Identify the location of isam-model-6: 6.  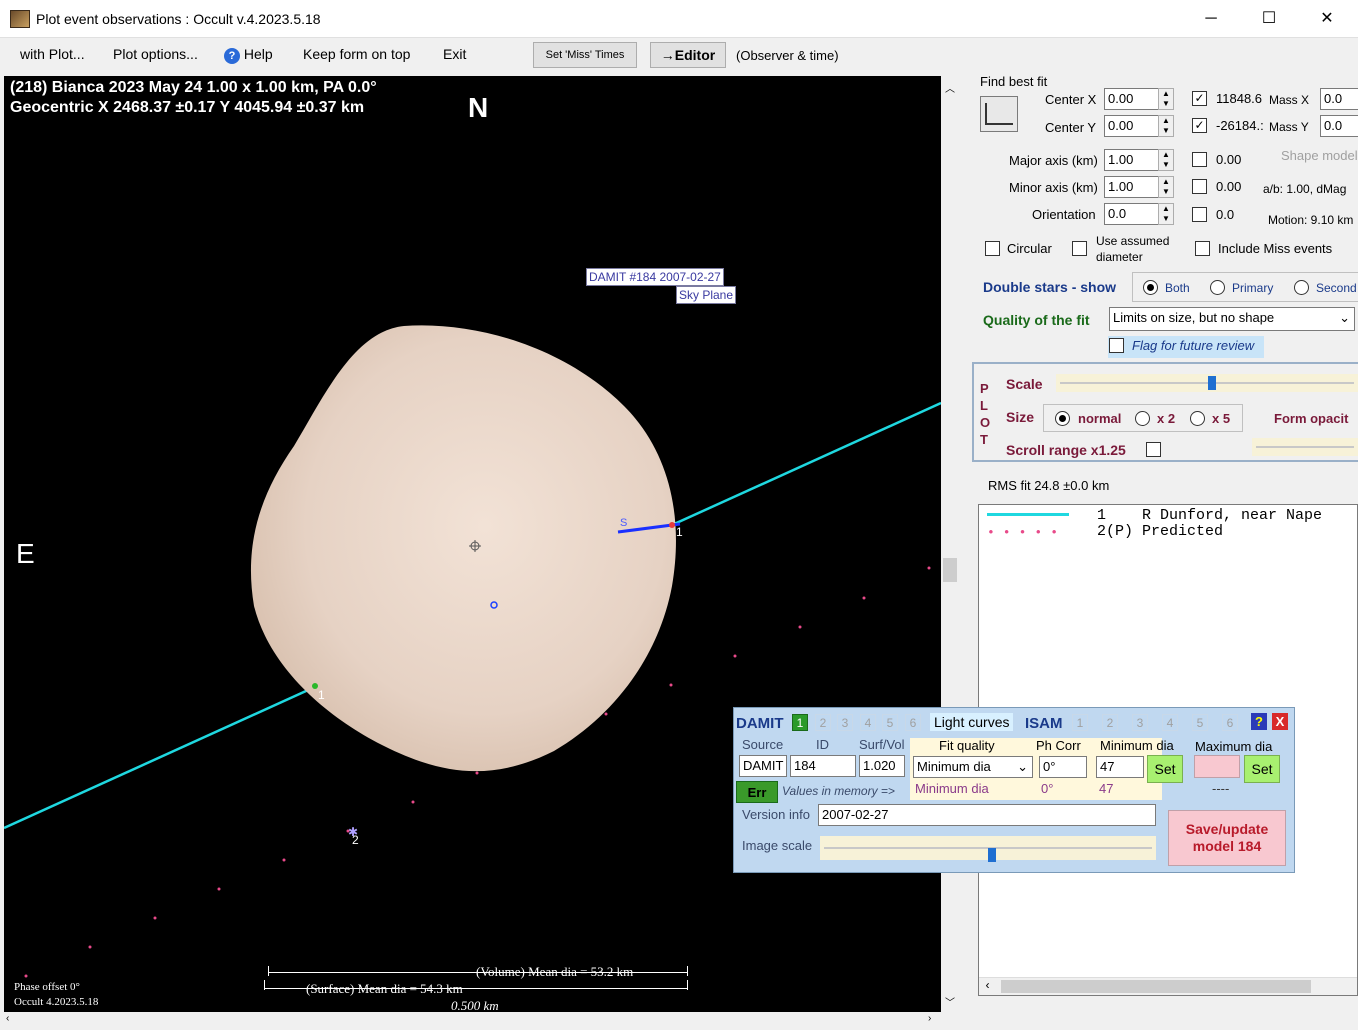
(1230, 722).